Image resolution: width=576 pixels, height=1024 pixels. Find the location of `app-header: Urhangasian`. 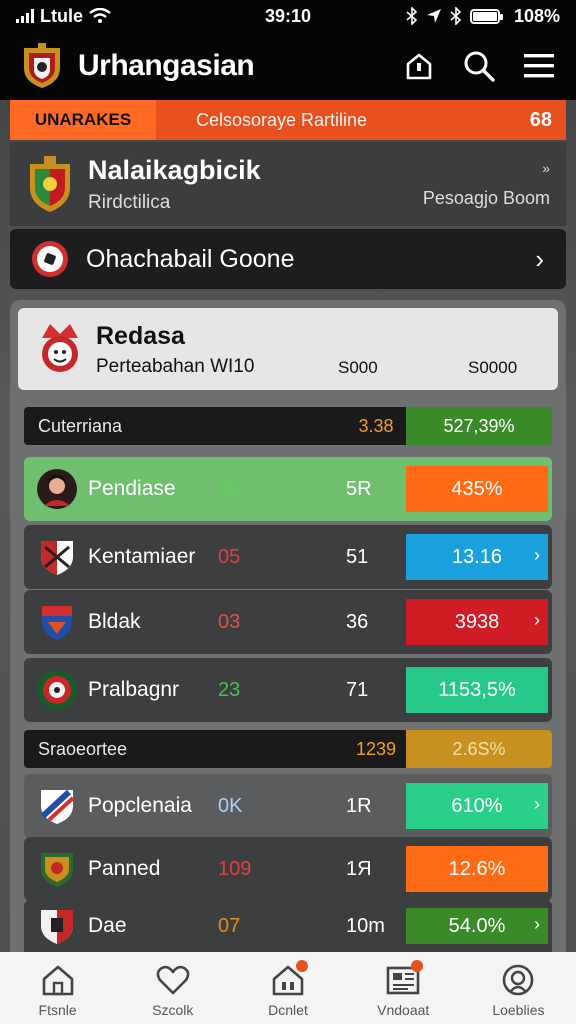

app-header: Urhangasian is located at coordinates (288, 66).